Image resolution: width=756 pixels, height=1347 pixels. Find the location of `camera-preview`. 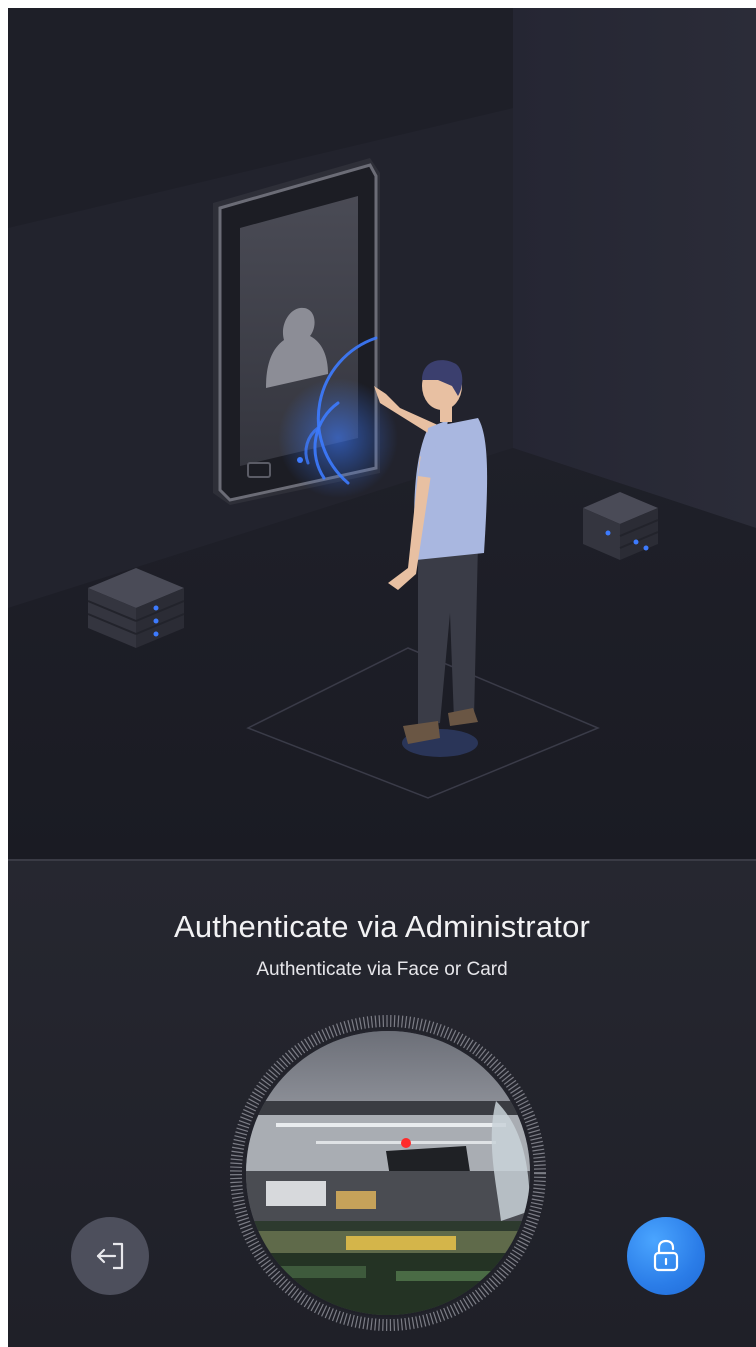

camera-preview is located at coordinates (388, 1173).